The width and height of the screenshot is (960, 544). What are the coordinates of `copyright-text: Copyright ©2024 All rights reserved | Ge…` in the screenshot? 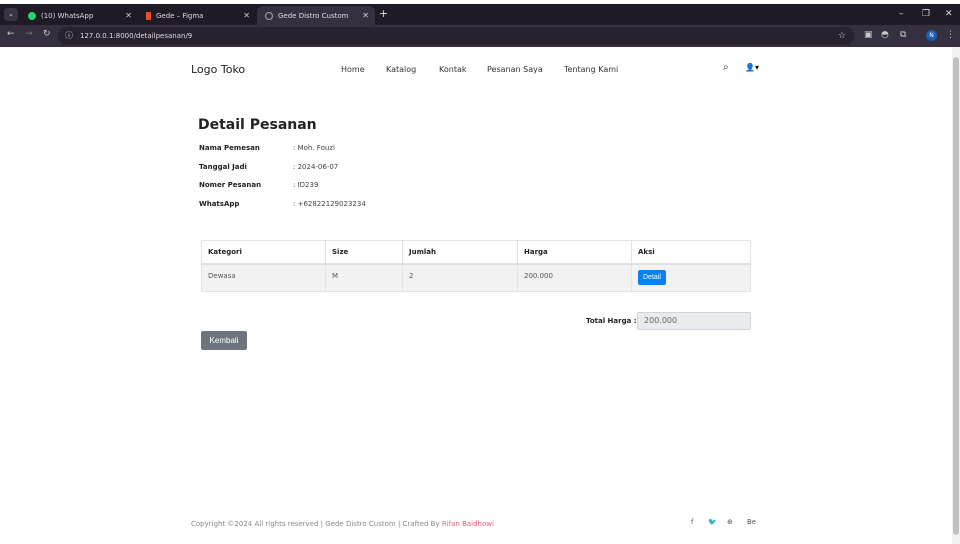 It's located at (316, 524).